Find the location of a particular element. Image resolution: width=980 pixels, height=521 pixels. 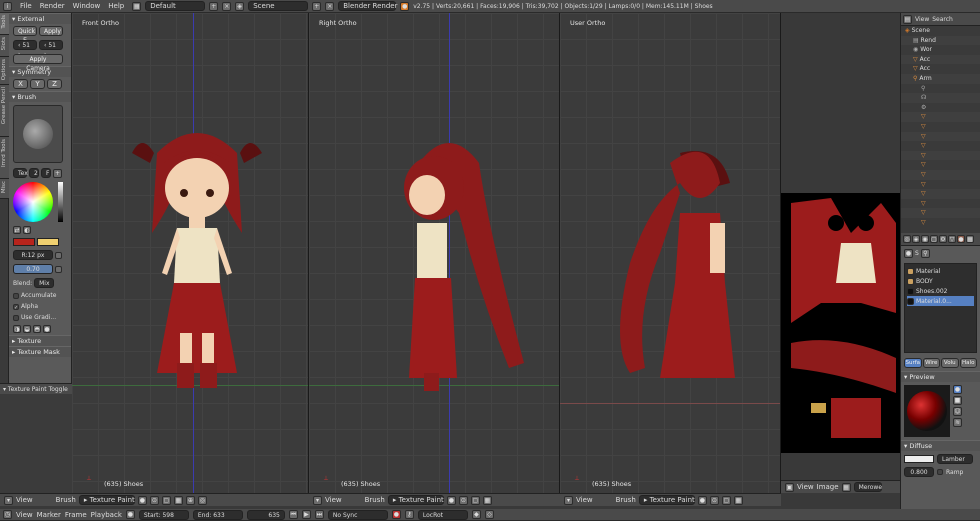

object-tab-icon: ▢ is located at coordinates (934, 239).